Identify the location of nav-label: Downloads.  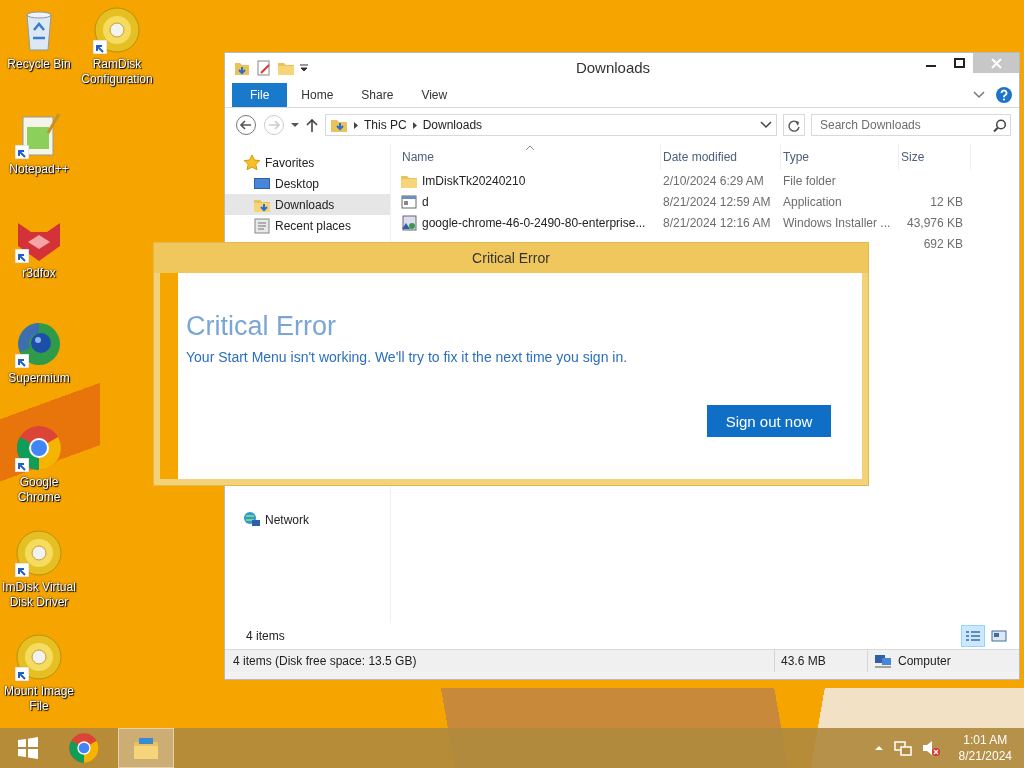
(305, 204).